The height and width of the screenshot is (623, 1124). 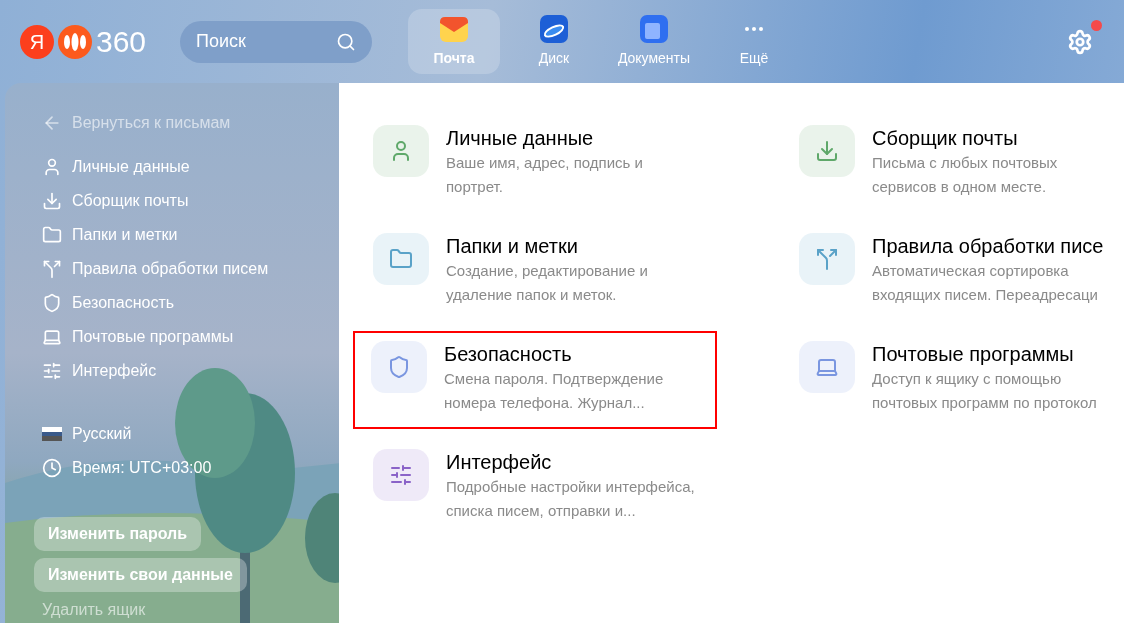 I want to click on app-tab: Ещё, so click(x=754, y=41).